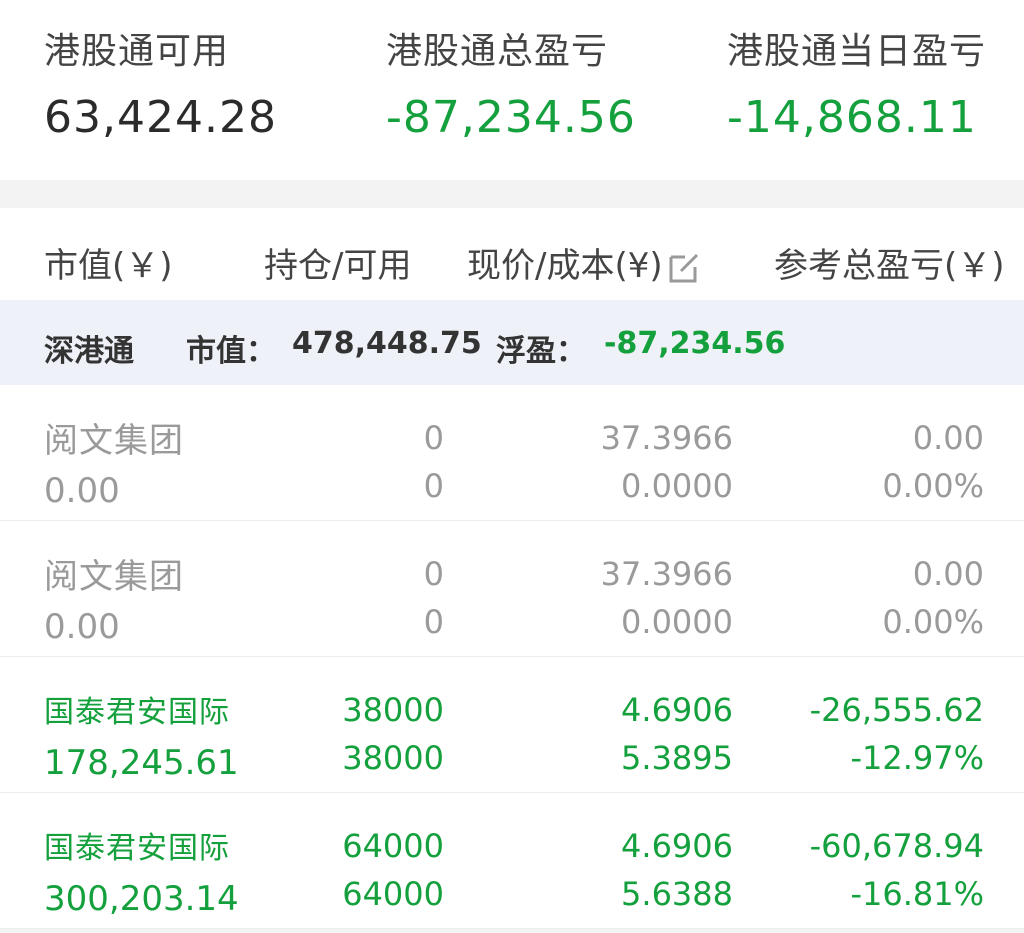  I want to click on stock-cost: 5.3895, so click(677, 758).